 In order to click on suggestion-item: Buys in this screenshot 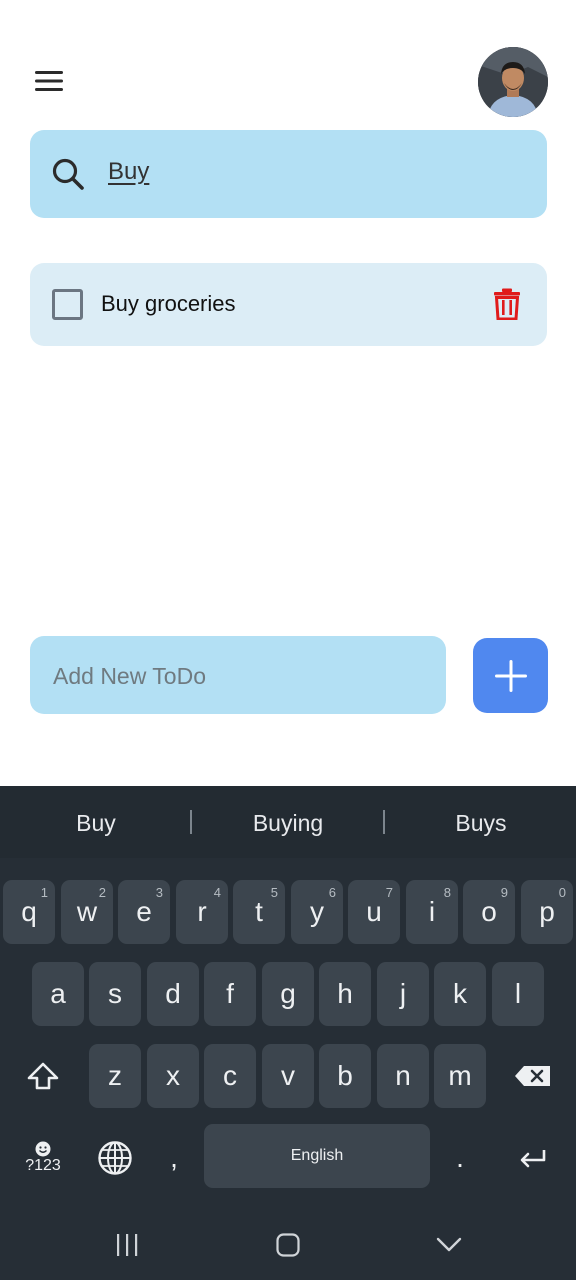, I will do `click(480, 823)`.